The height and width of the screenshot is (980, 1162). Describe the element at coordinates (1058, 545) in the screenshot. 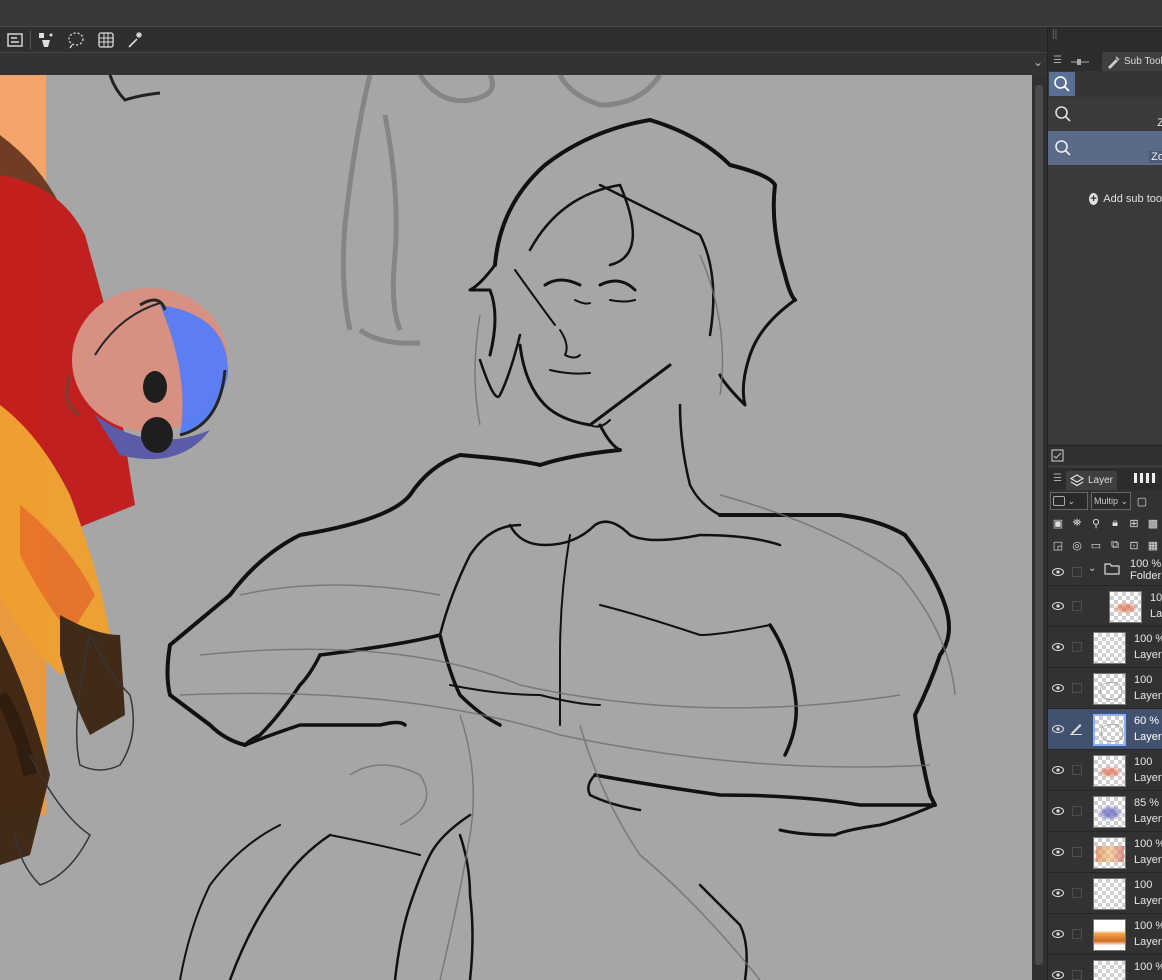

I see `new-raster-layer-icon: ◲` at that location.